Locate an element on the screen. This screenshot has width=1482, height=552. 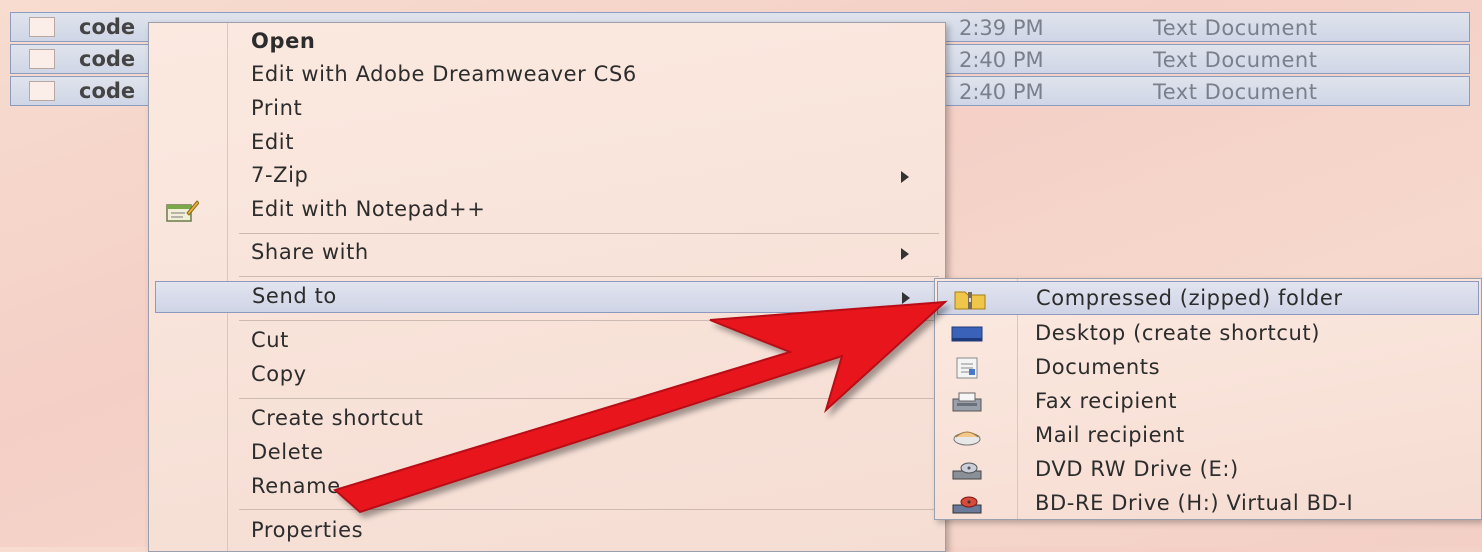
menu-item-edit-with-dreamweaver: Edit with Adobe Dreamweaver CS6 is located at coordinates (547, 76).